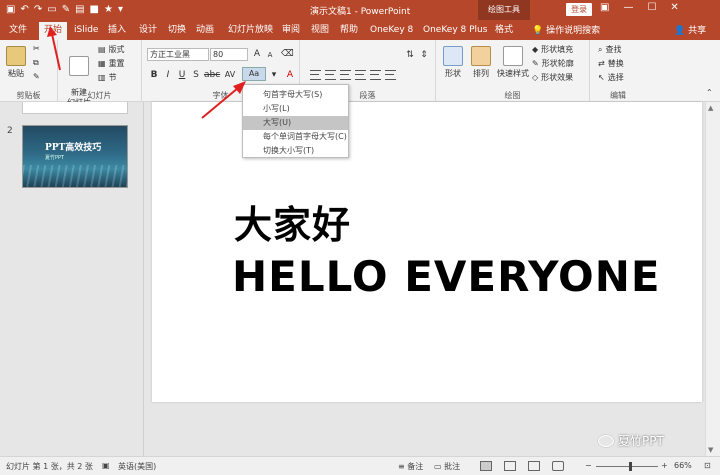 The height and width of the screenshot is (475, 720). What do you see at coordinates (651, 7) in the screenshot?
I see `maximize-icon: ☐` at bounding box center [651, 7].